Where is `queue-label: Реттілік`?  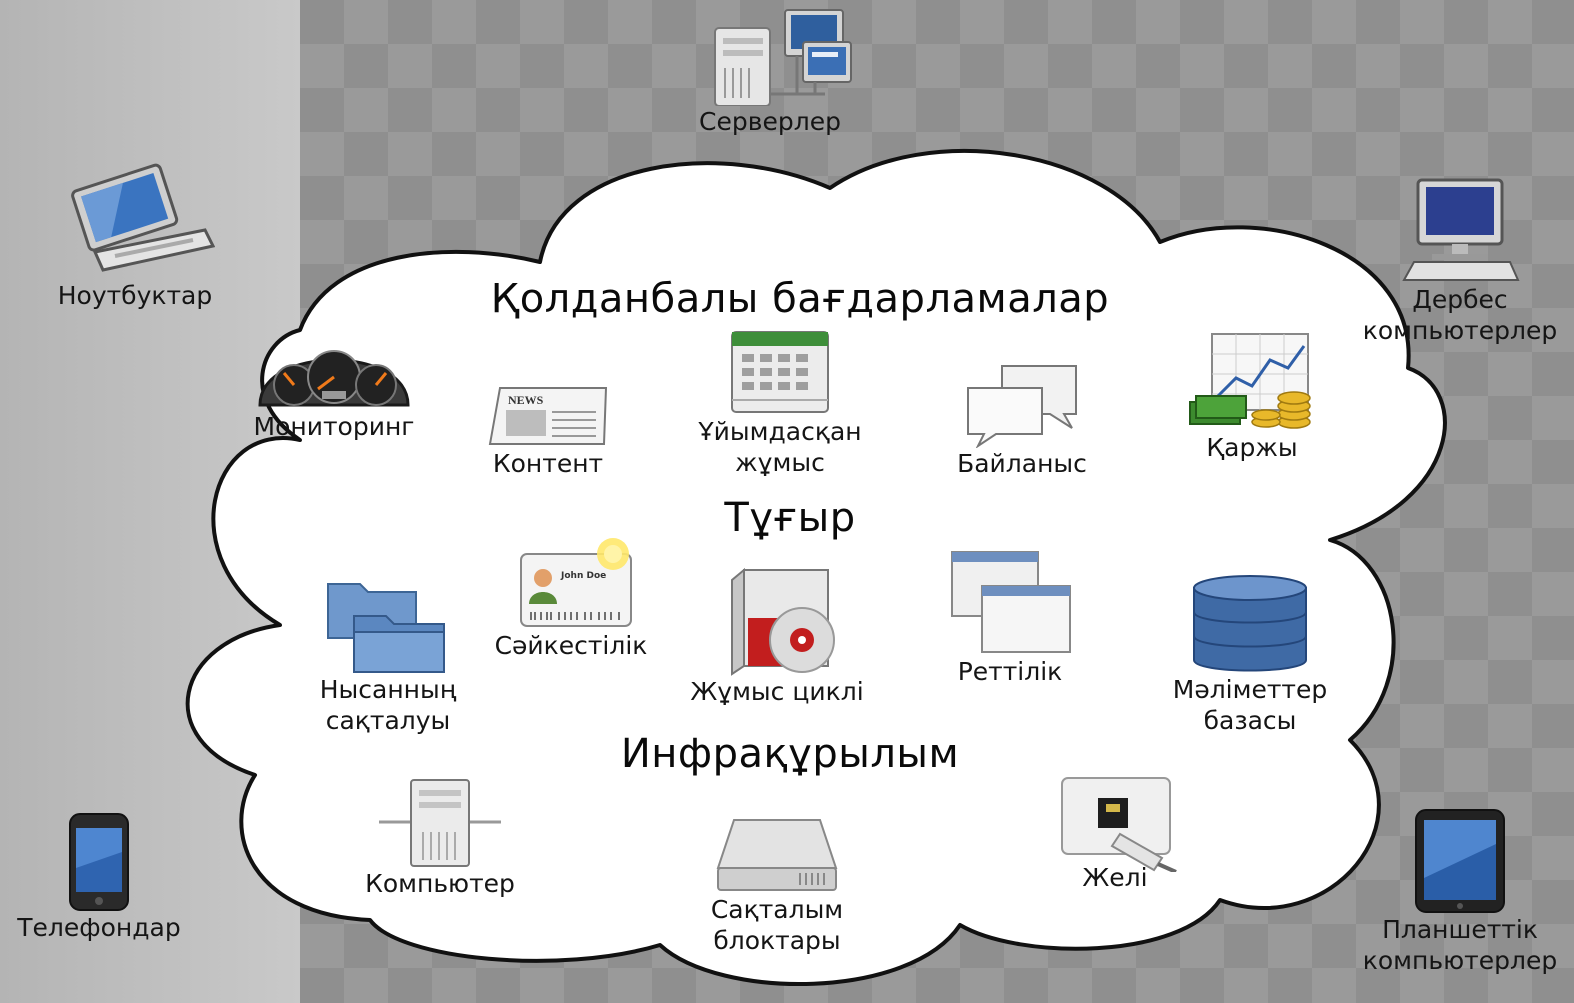 queue-label: Реттілік is located at coordinates (1010, 671).